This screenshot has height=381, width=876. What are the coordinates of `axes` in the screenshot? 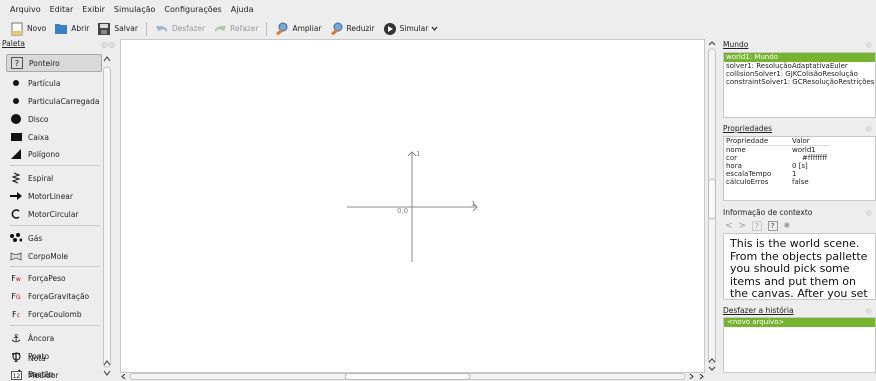 It's located at (412, 206).